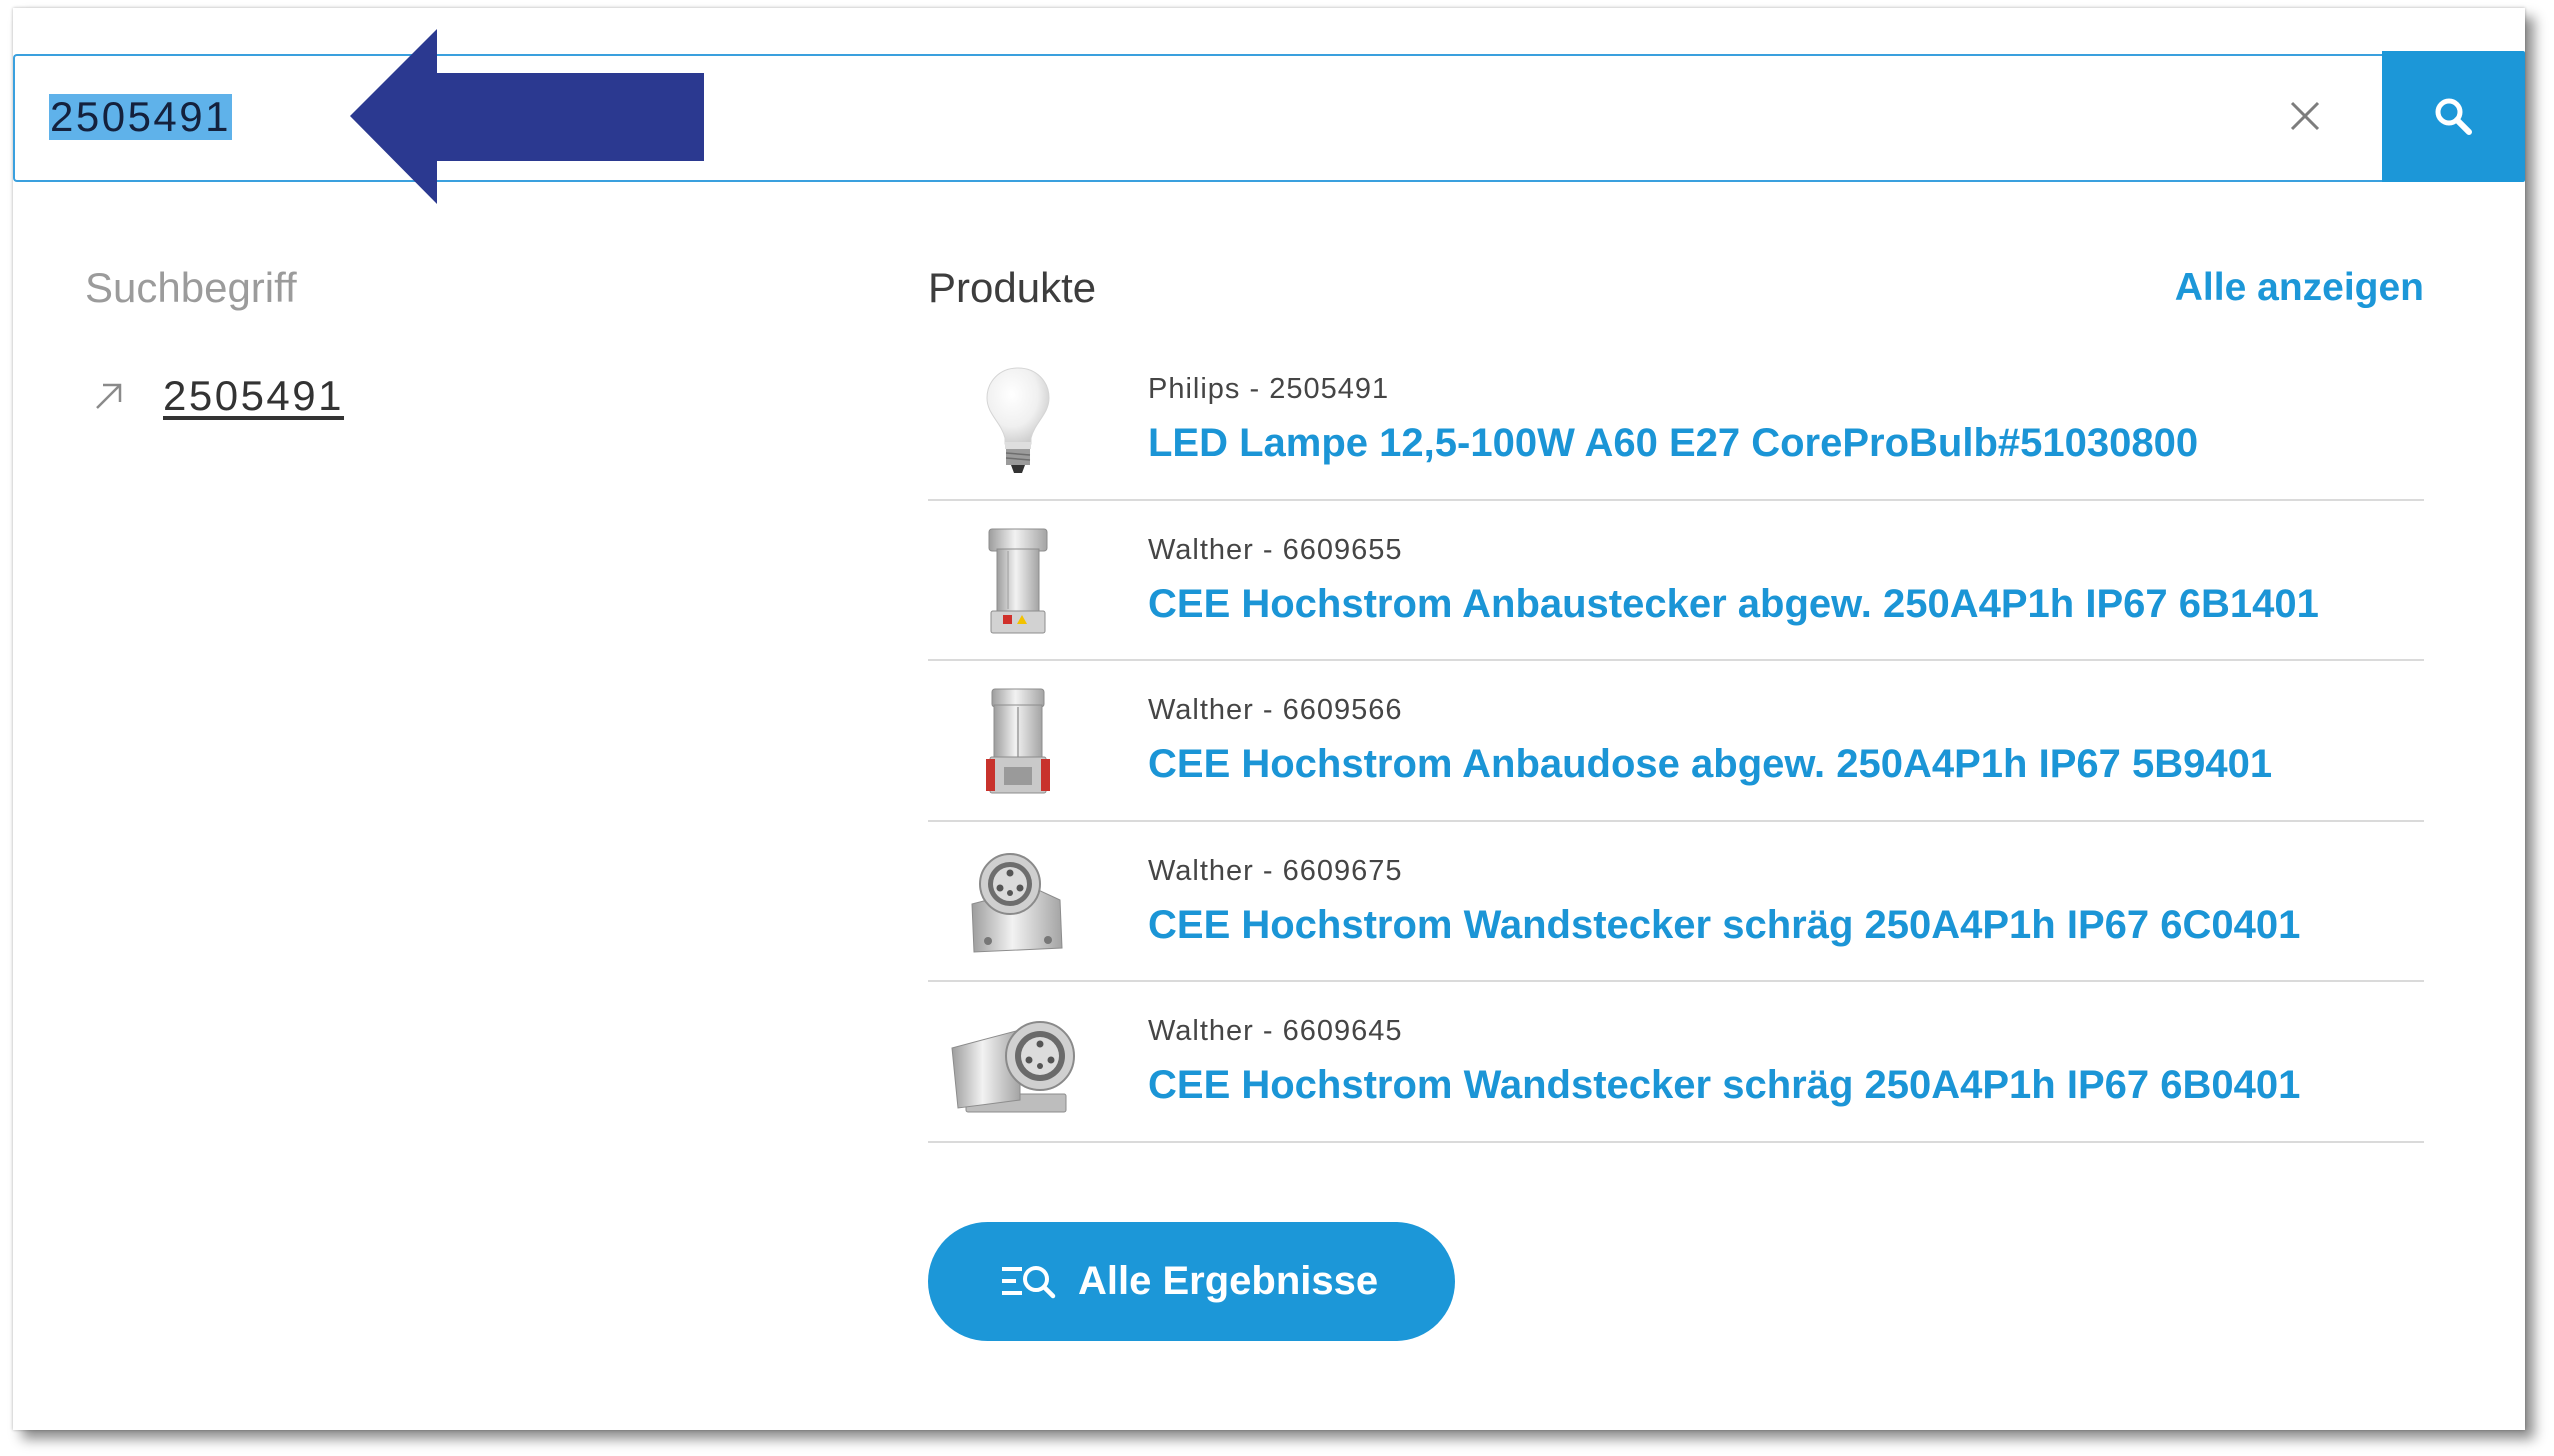 The height and width of the screenshot is (1456, 2554). What do you see at coordinates (109, 396) in the screenshot?
I see `arrow-up-right-icon` at bounding box center [109, 396].